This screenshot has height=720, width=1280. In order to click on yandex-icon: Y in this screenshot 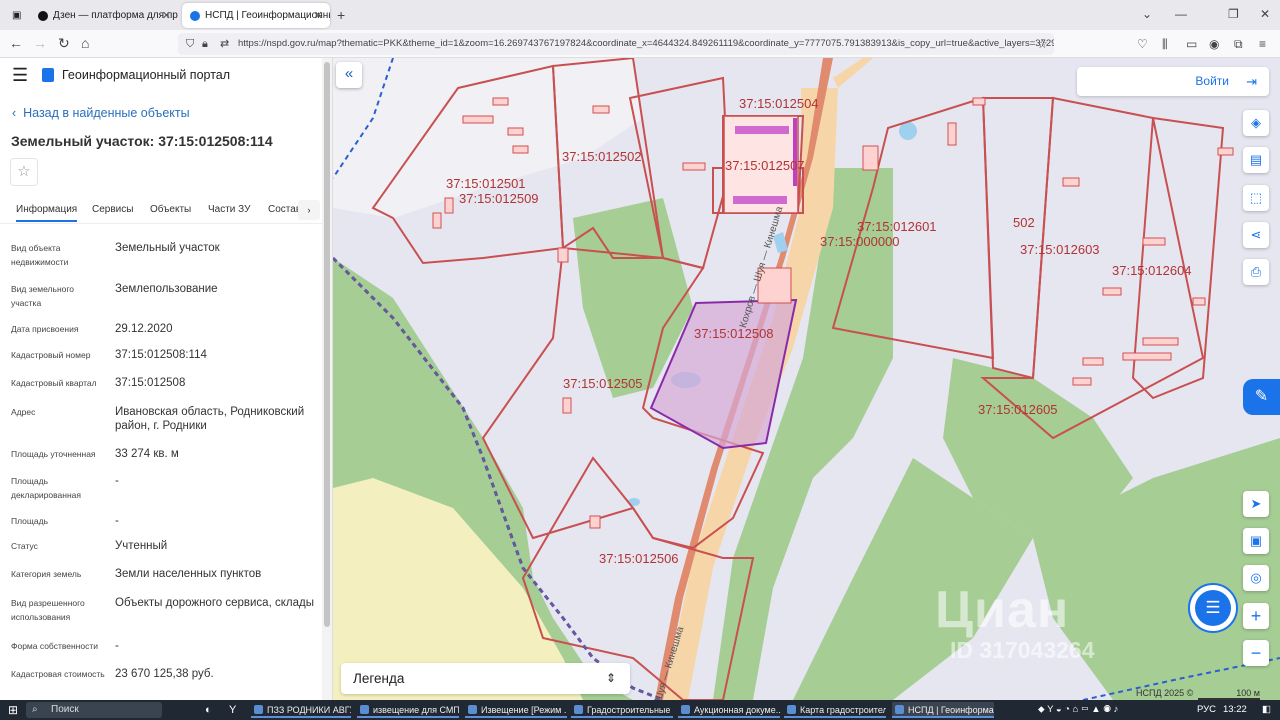, I will do `click(232, 710)`.